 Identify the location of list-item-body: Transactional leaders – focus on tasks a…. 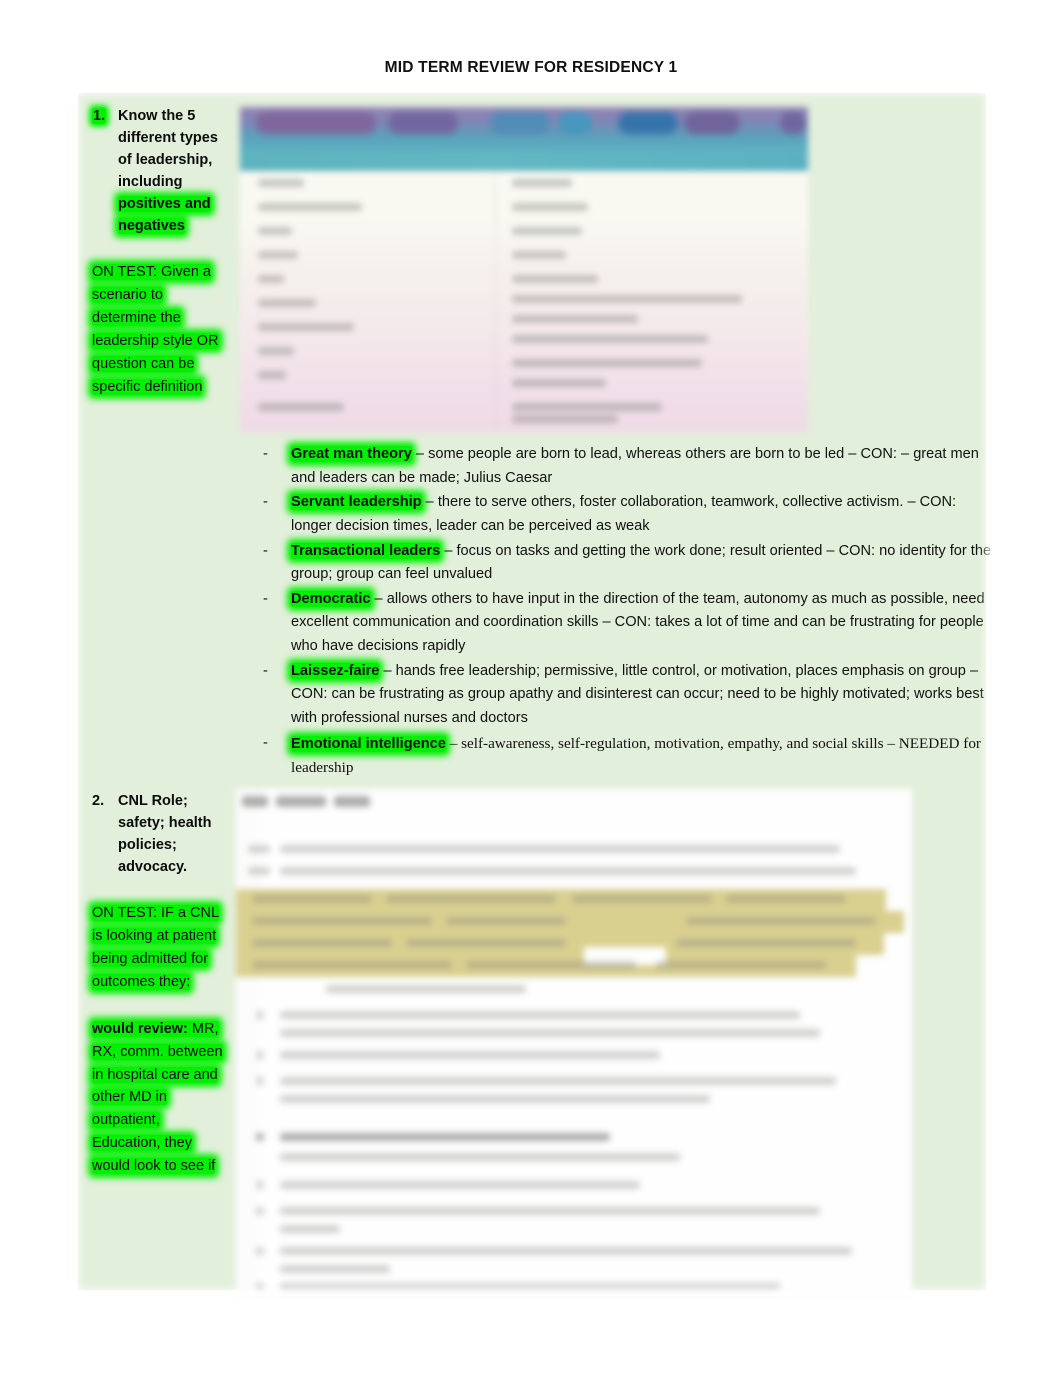
(644, 563).